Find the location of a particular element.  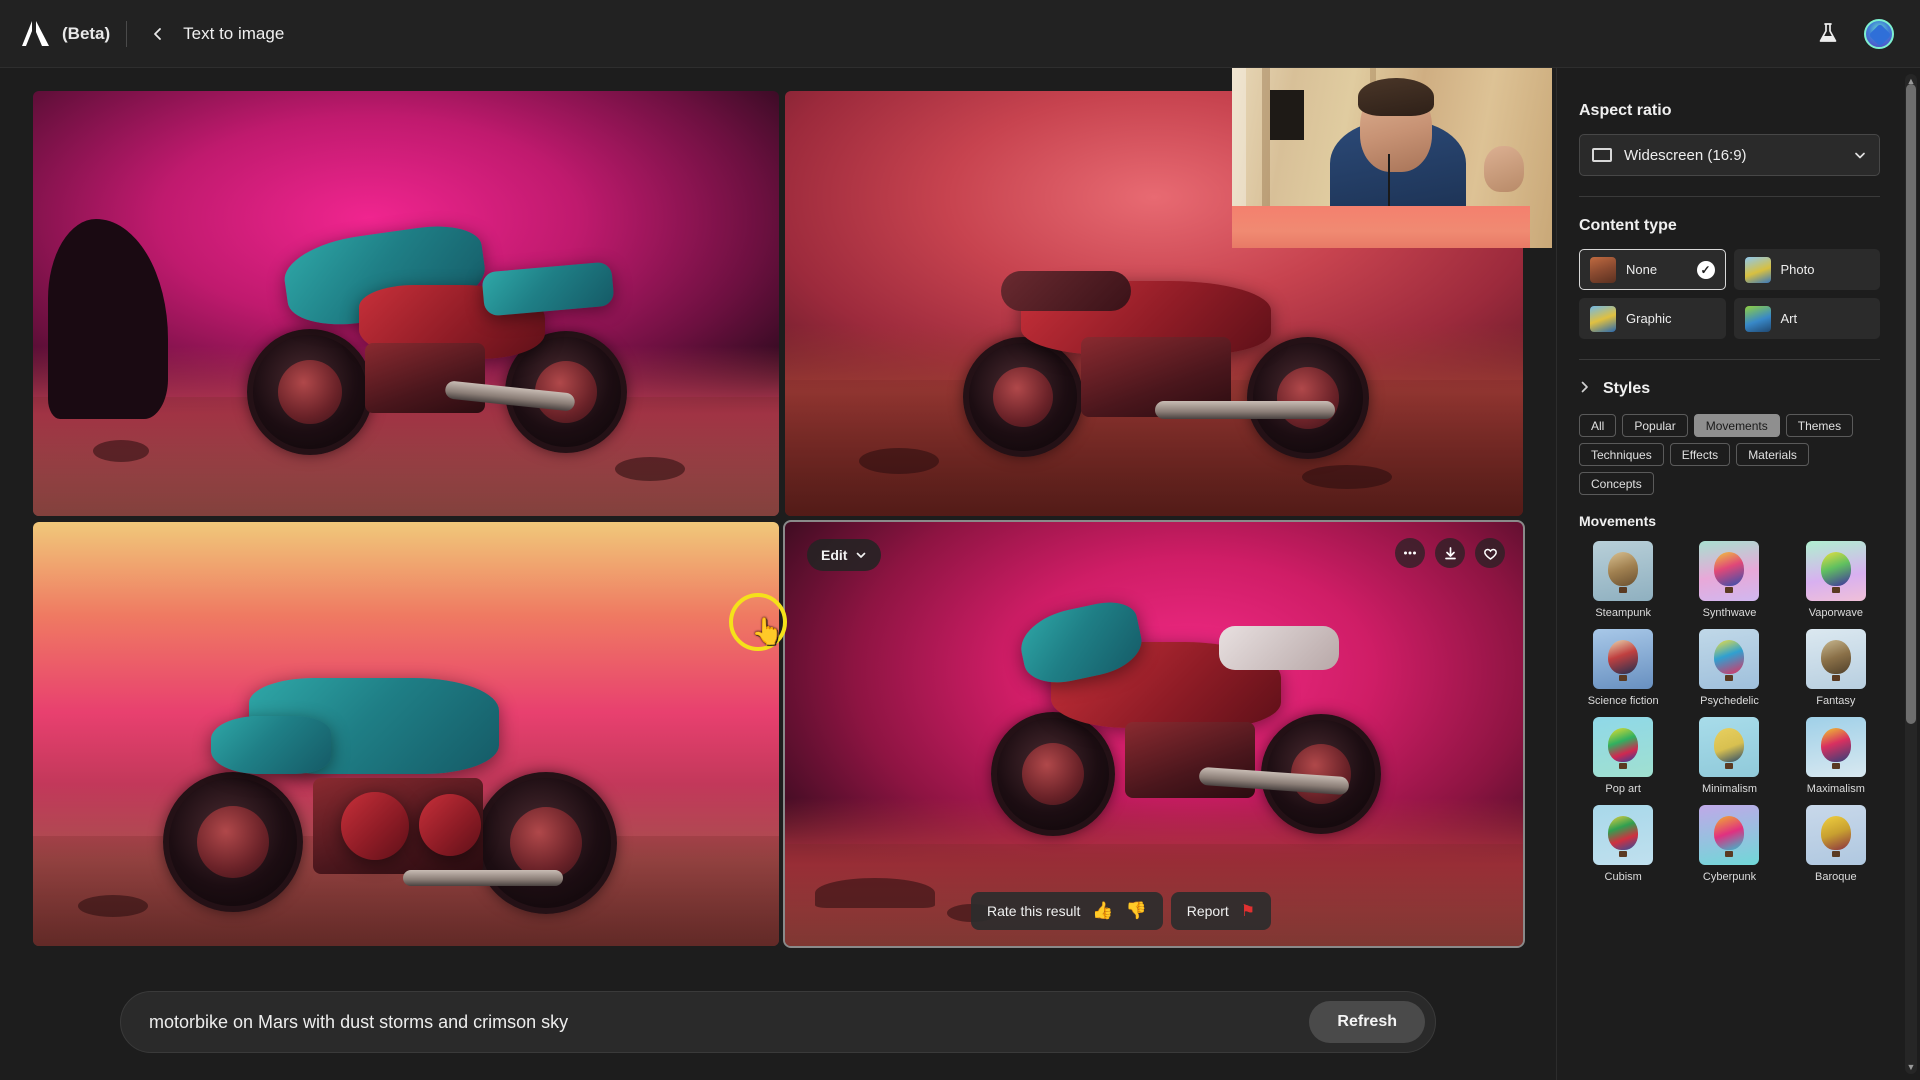

filter-chip-materials: Materials is located at coordinates (1772, 454).